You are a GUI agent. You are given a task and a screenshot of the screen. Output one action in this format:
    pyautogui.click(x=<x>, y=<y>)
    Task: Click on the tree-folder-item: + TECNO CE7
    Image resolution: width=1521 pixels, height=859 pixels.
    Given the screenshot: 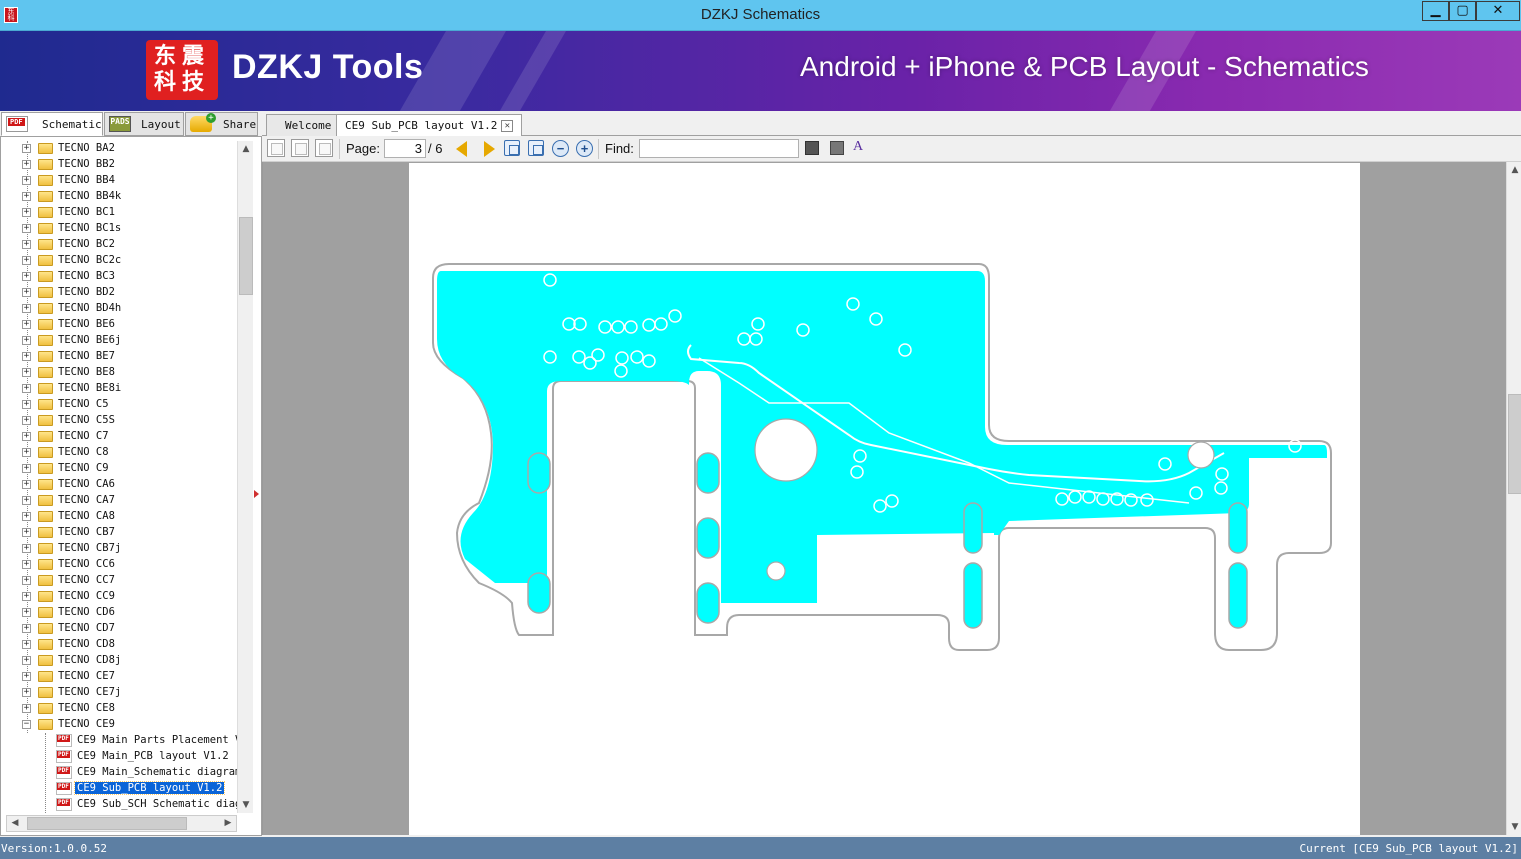 What is the action you would take?
    pyautogui.click(x=119, y=677)
    